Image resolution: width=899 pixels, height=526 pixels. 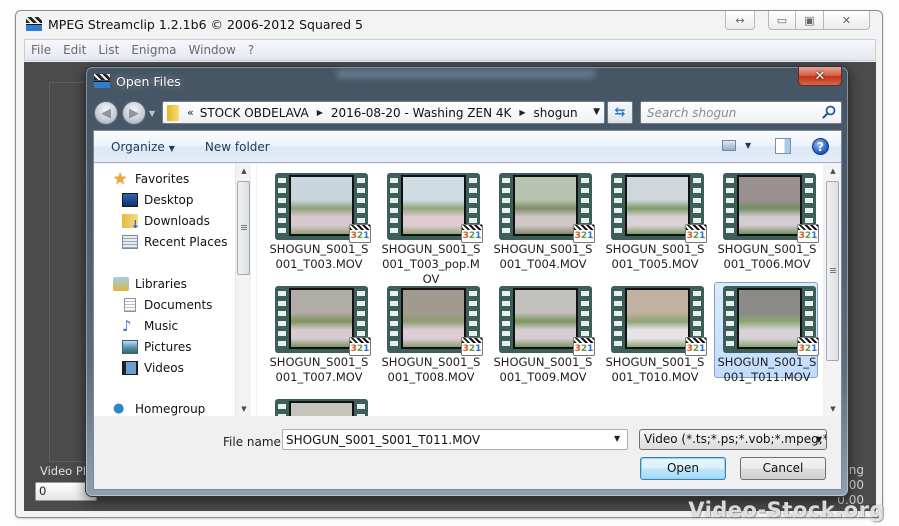 What do you see at coordinates (767, 256) in the screenshot?
I see `file-name: SHOGUN_S001_S001_T006.MOV` at bounding box center [767, 256].